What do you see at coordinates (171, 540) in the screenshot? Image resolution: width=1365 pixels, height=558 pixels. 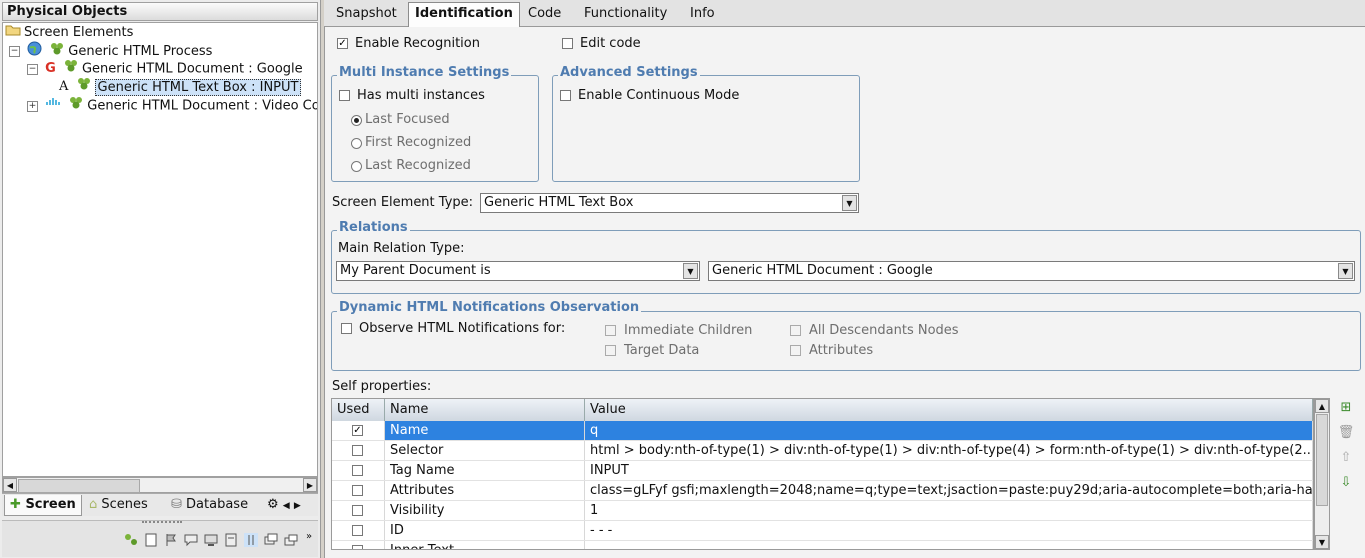 I see `tool-flag-icon` at bounding box center [171, 540].